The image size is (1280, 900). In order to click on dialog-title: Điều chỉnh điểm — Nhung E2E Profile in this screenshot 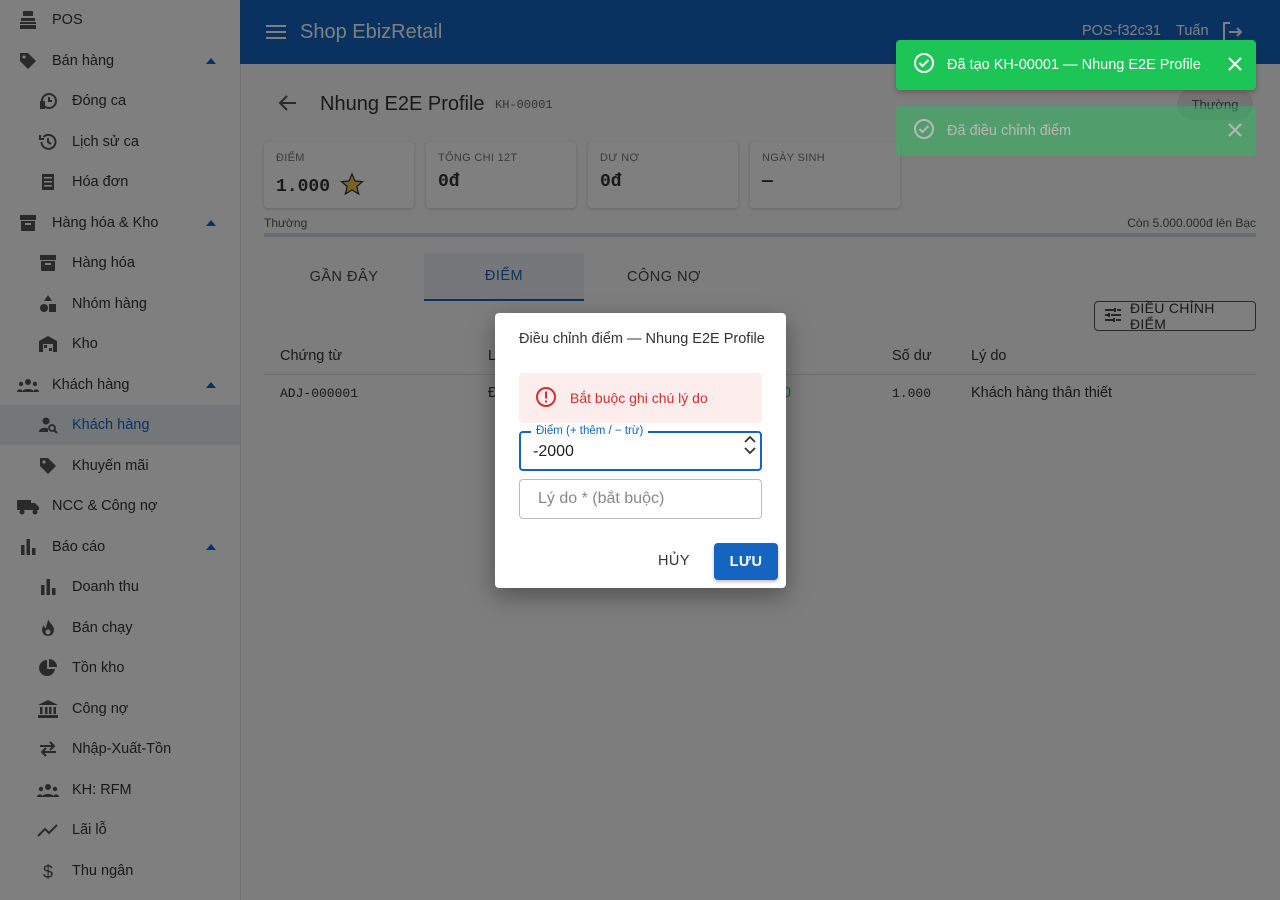, I will do `click(642, 339)`.